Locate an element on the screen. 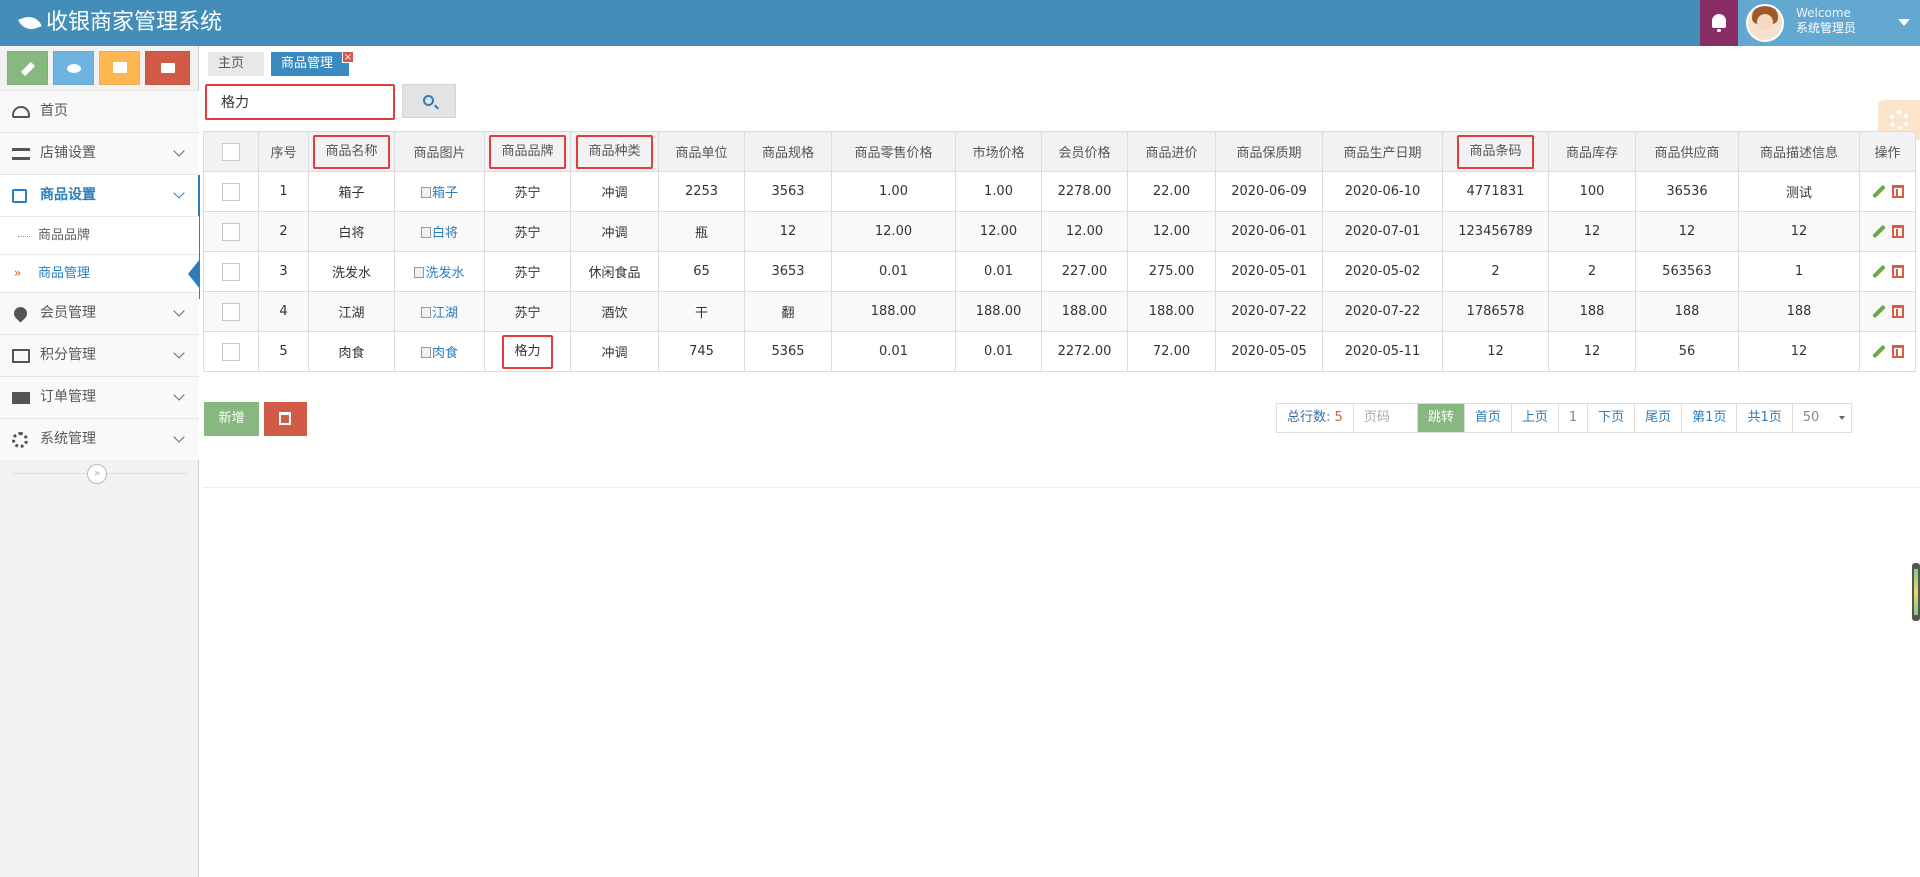 Image resolution: width=1920 pixels, height=877 pixels. table-cell: 65 is located at coordinates (701, 271).